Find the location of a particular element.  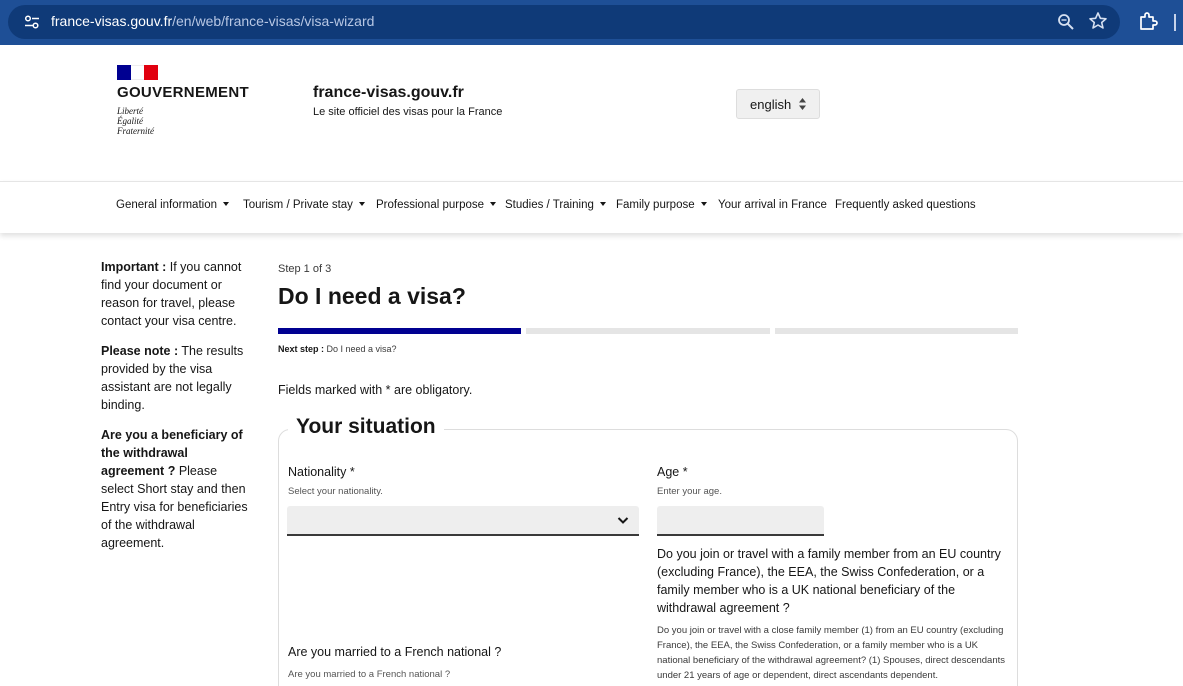

nav-label: Your arrival in France is located at coordinates (772, 205).